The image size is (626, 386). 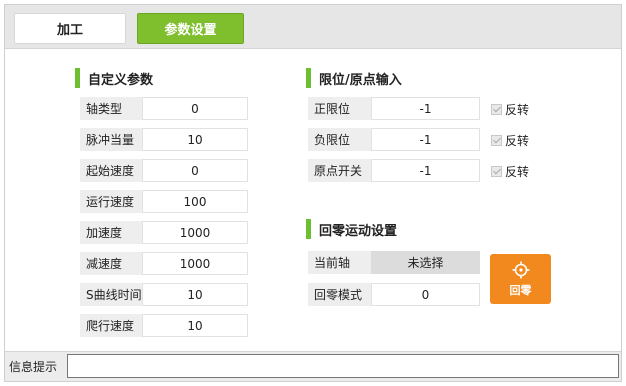 I want to click on tab-params: 参数设置, so click(x=190, y=28).